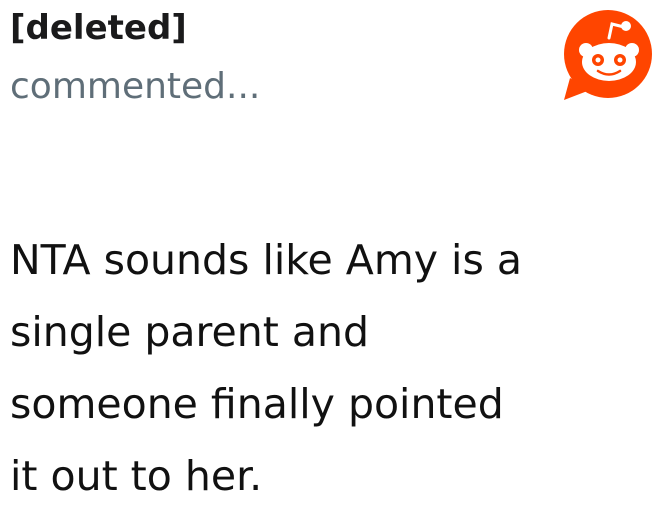 Image resolution: width=661 pixels, height=512 pixels. Describe the element at coordinates (266, 260) in the screenshot. I see `comment-line: NTA sounds like Amy is a` at that location.